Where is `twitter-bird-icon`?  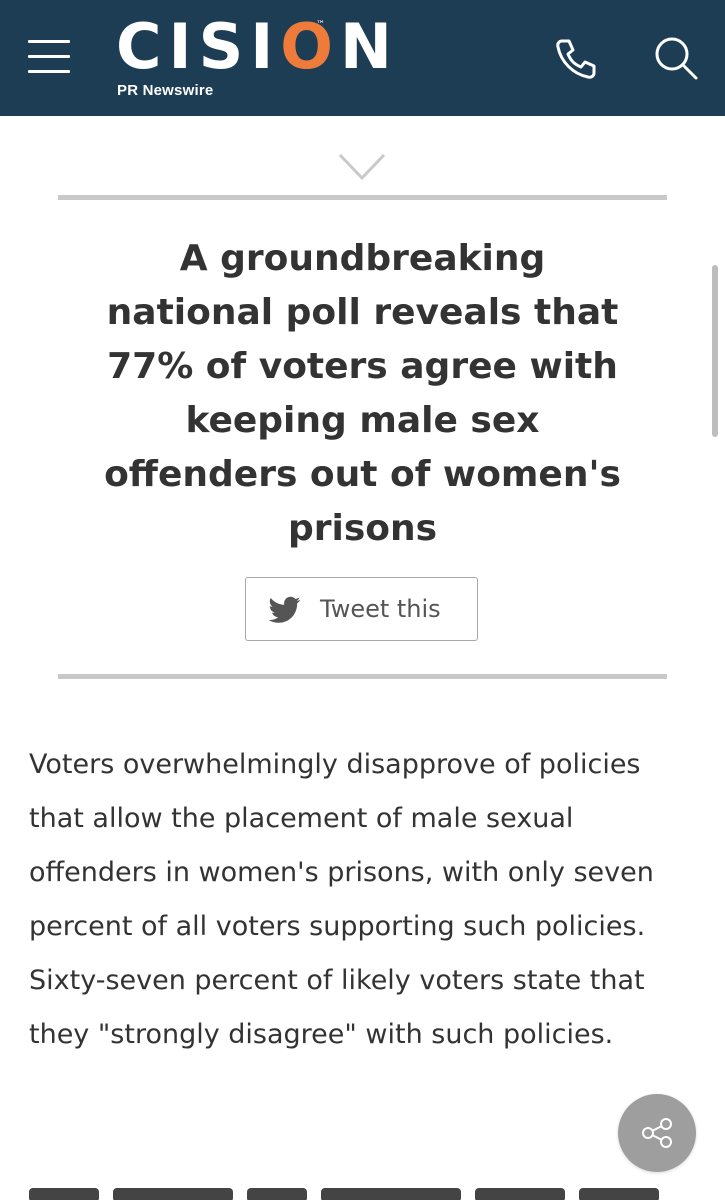 twitter-bird-icon is located at coordinates (285, 609).